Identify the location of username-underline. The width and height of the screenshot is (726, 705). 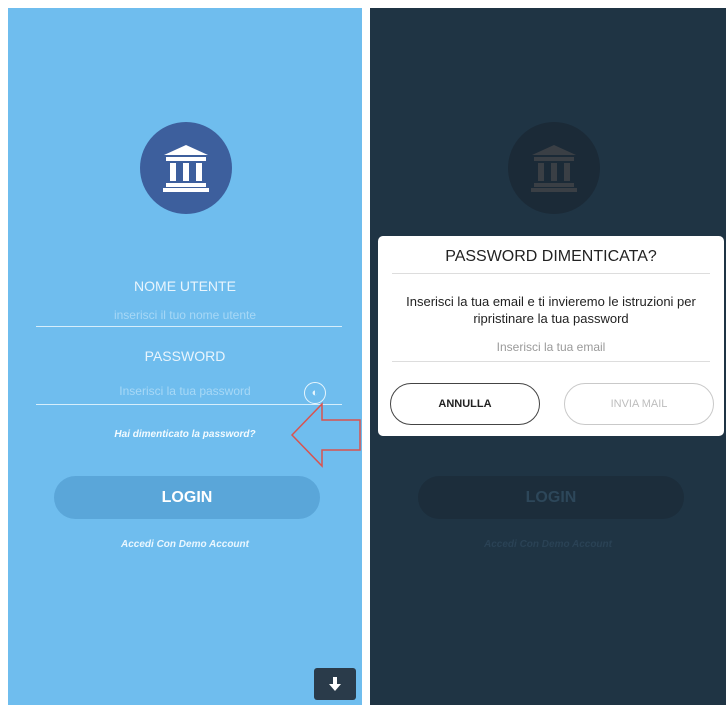
(189, 326).